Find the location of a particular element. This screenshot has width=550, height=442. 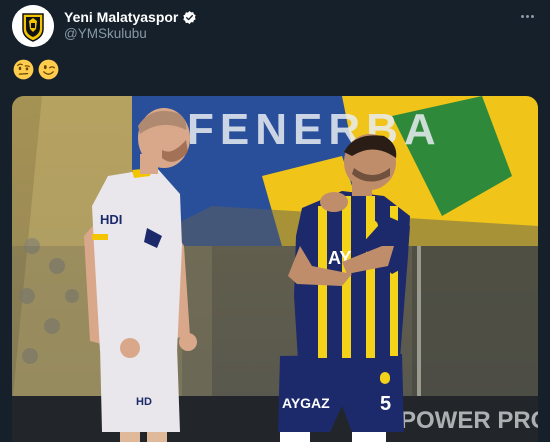

tweet-text is located at coordinates (36, 69).